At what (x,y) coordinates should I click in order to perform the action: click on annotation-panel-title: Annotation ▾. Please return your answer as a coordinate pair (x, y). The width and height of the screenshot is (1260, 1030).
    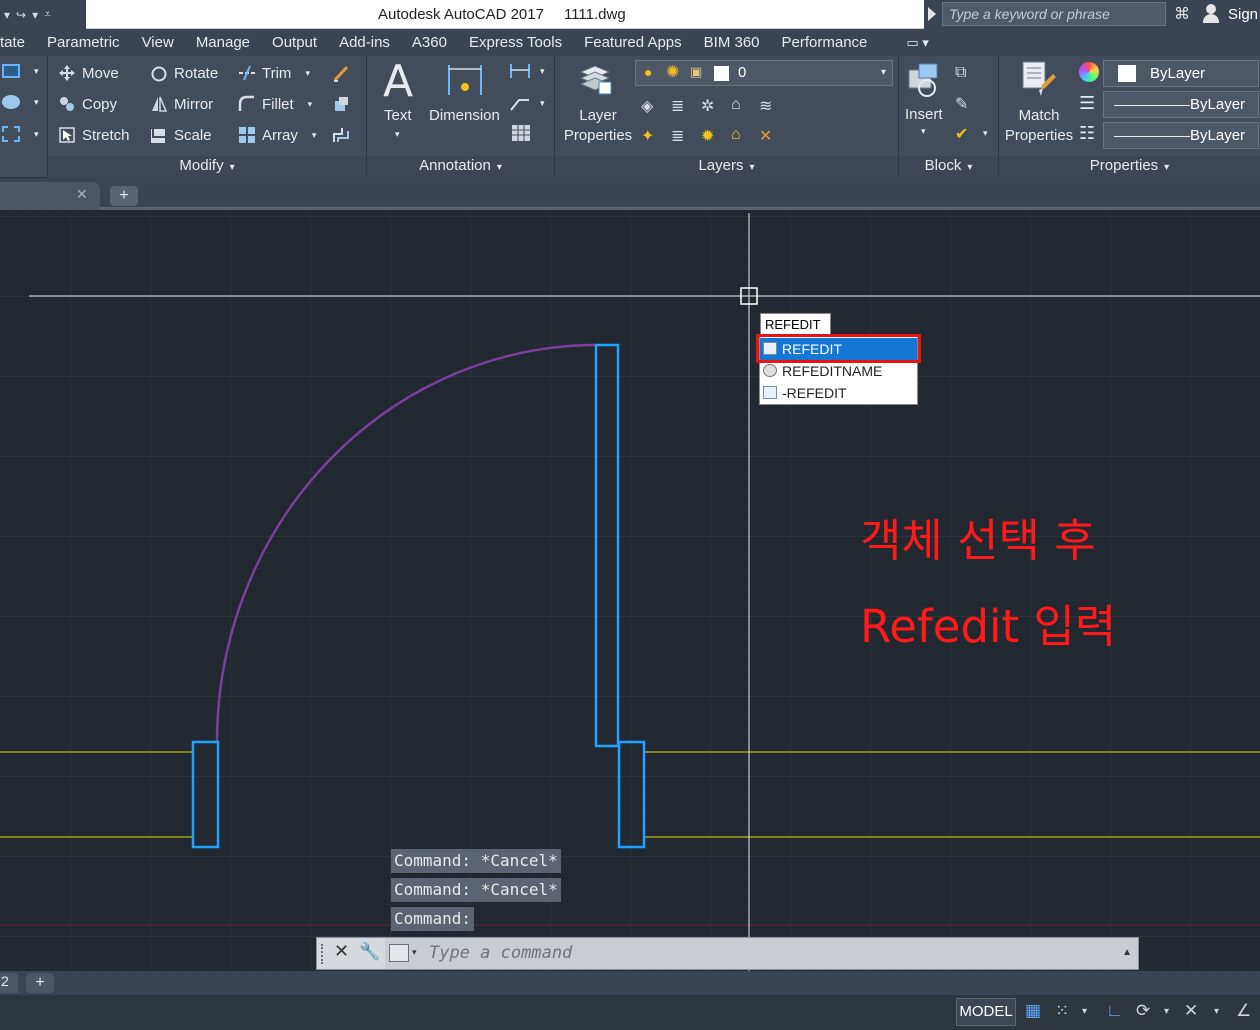
    Looking at the image, I should click on (460, 167).